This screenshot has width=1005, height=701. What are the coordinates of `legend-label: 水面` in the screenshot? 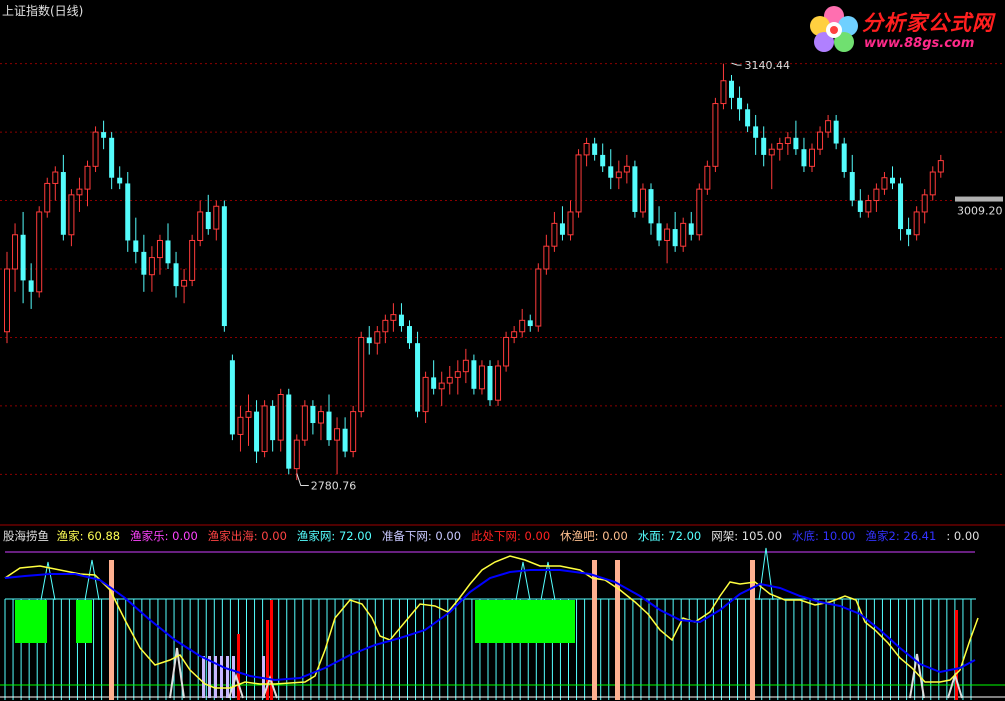 It's located at (649, 536).